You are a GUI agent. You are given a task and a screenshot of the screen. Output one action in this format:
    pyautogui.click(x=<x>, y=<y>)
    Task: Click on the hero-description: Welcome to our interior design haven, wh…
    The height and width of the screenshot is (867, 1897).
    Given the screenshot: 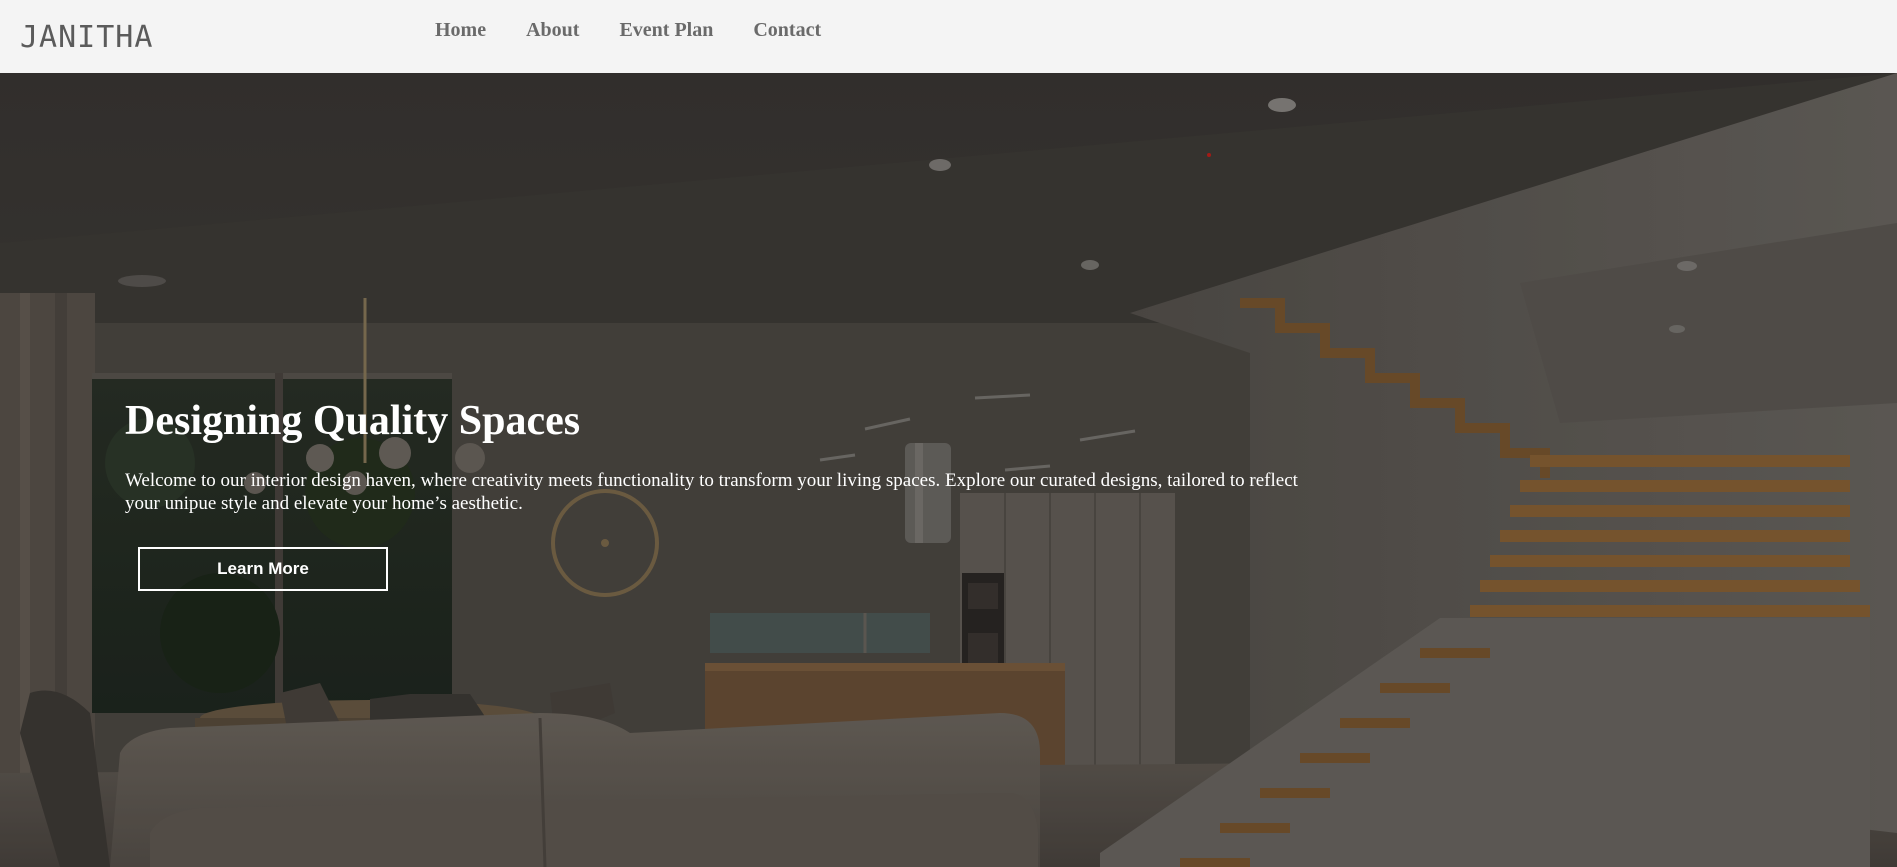 What is the action you would take?
    pyautogui.click(x=711, y=492)
    